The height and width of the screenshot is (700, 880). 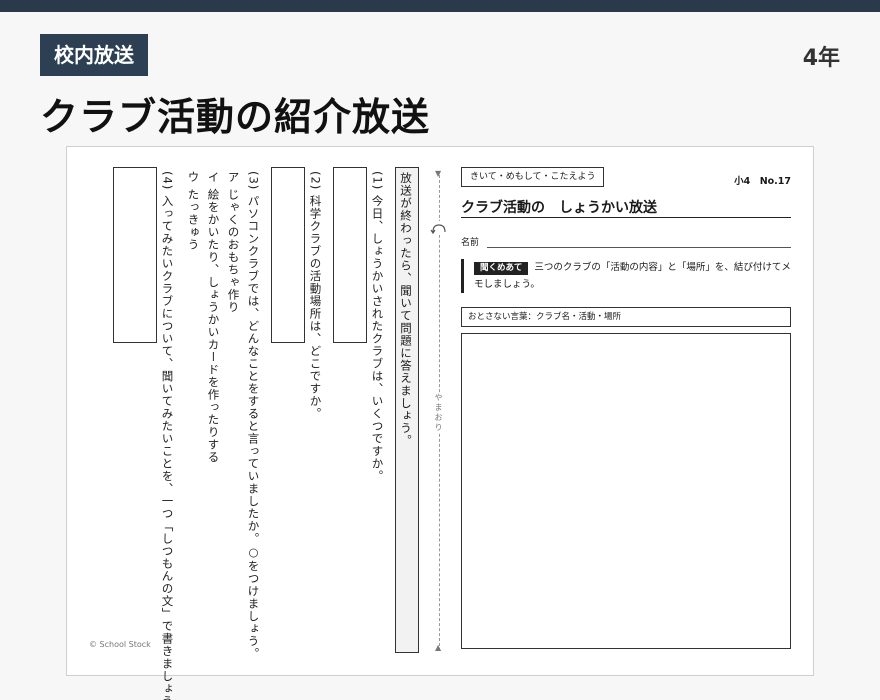 What do you see at coordinates (120, 644) in the screenshot?
I see `copyright-text: © School Stock` at bounding box center [120, 644].